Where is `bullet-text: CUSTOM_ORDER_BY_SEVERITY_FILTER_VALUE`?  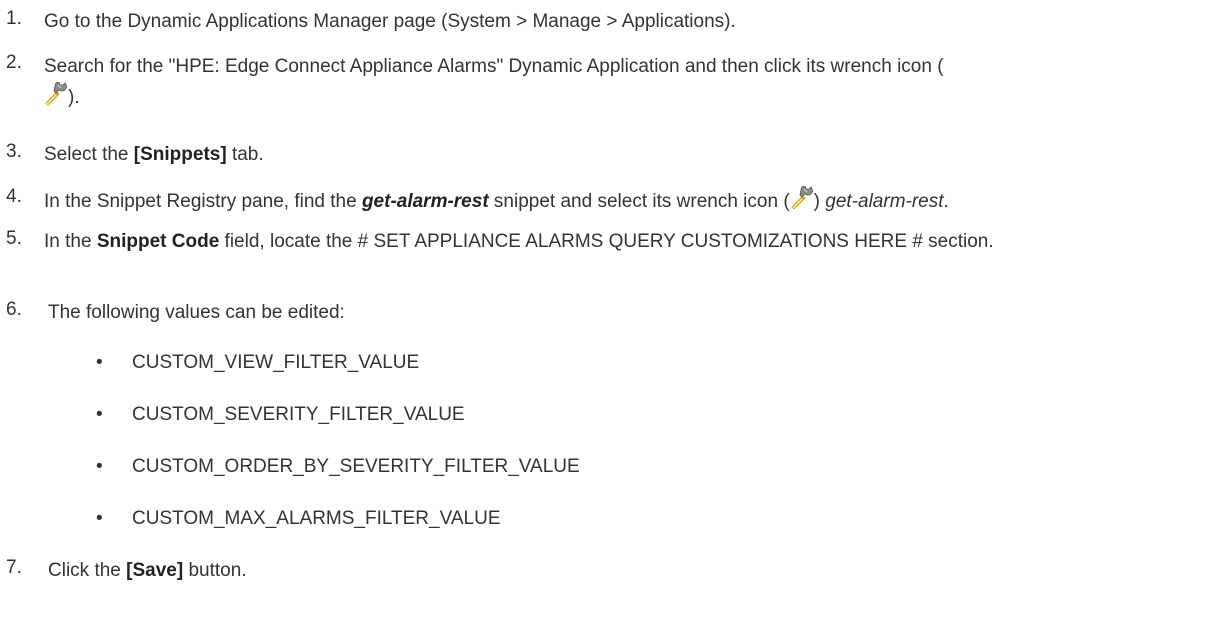
bullet-text: CUSTOM_ORDER_BY_SEVERITY_FILTER_VALUE is located at coordinates (356, 466).